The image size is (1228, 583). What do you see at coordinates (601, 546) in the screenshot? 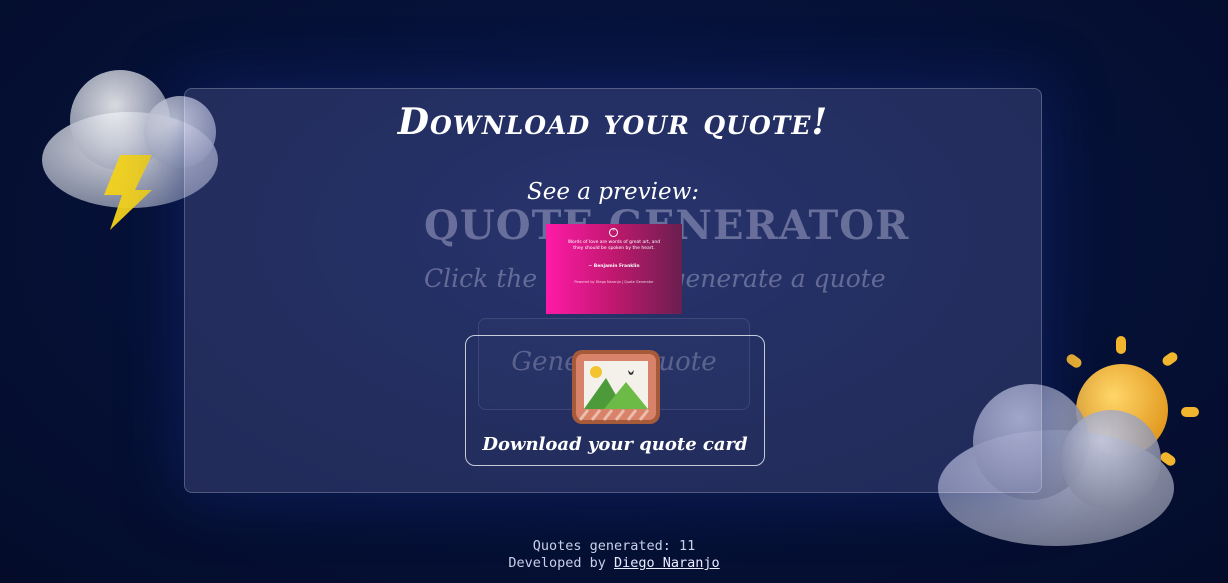
I see `quotes-counter-label: Quotes generated:` at bounding box center [601, 546].